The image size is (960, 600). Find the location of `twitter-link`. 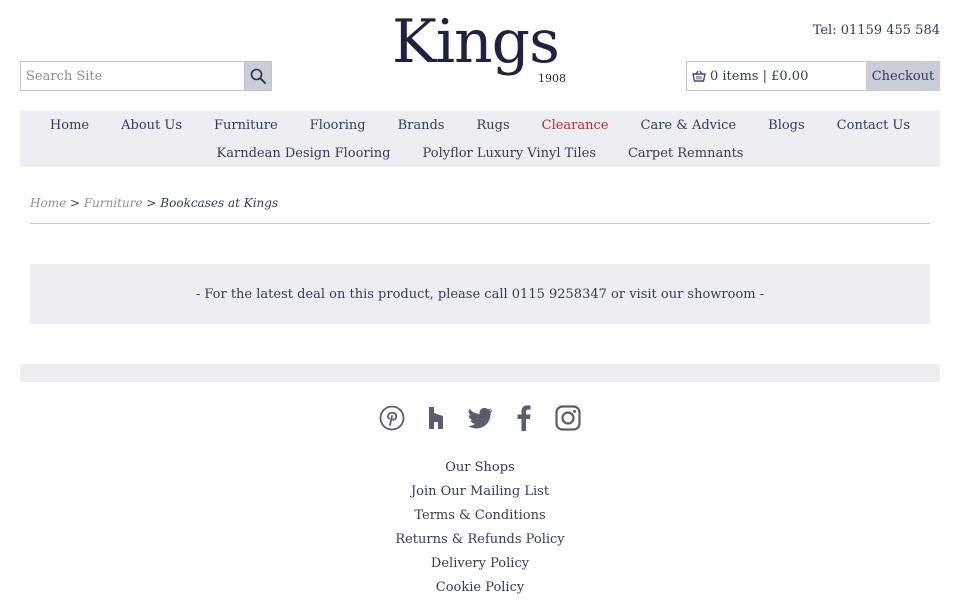

twitter-link is located at coordinates (480, 418).